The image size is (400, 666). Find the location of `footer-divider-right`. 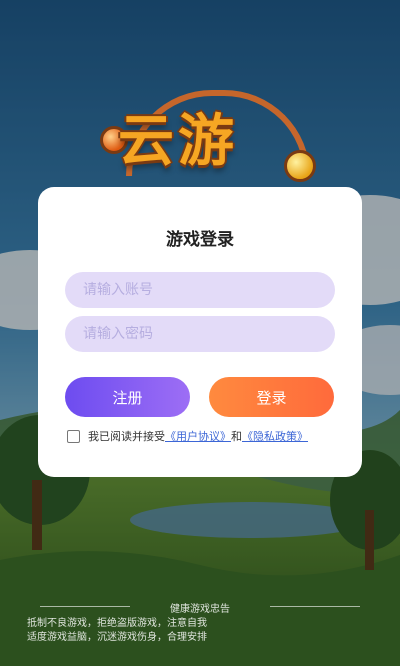

footer-divider-right is located at coordinates (315, 606).